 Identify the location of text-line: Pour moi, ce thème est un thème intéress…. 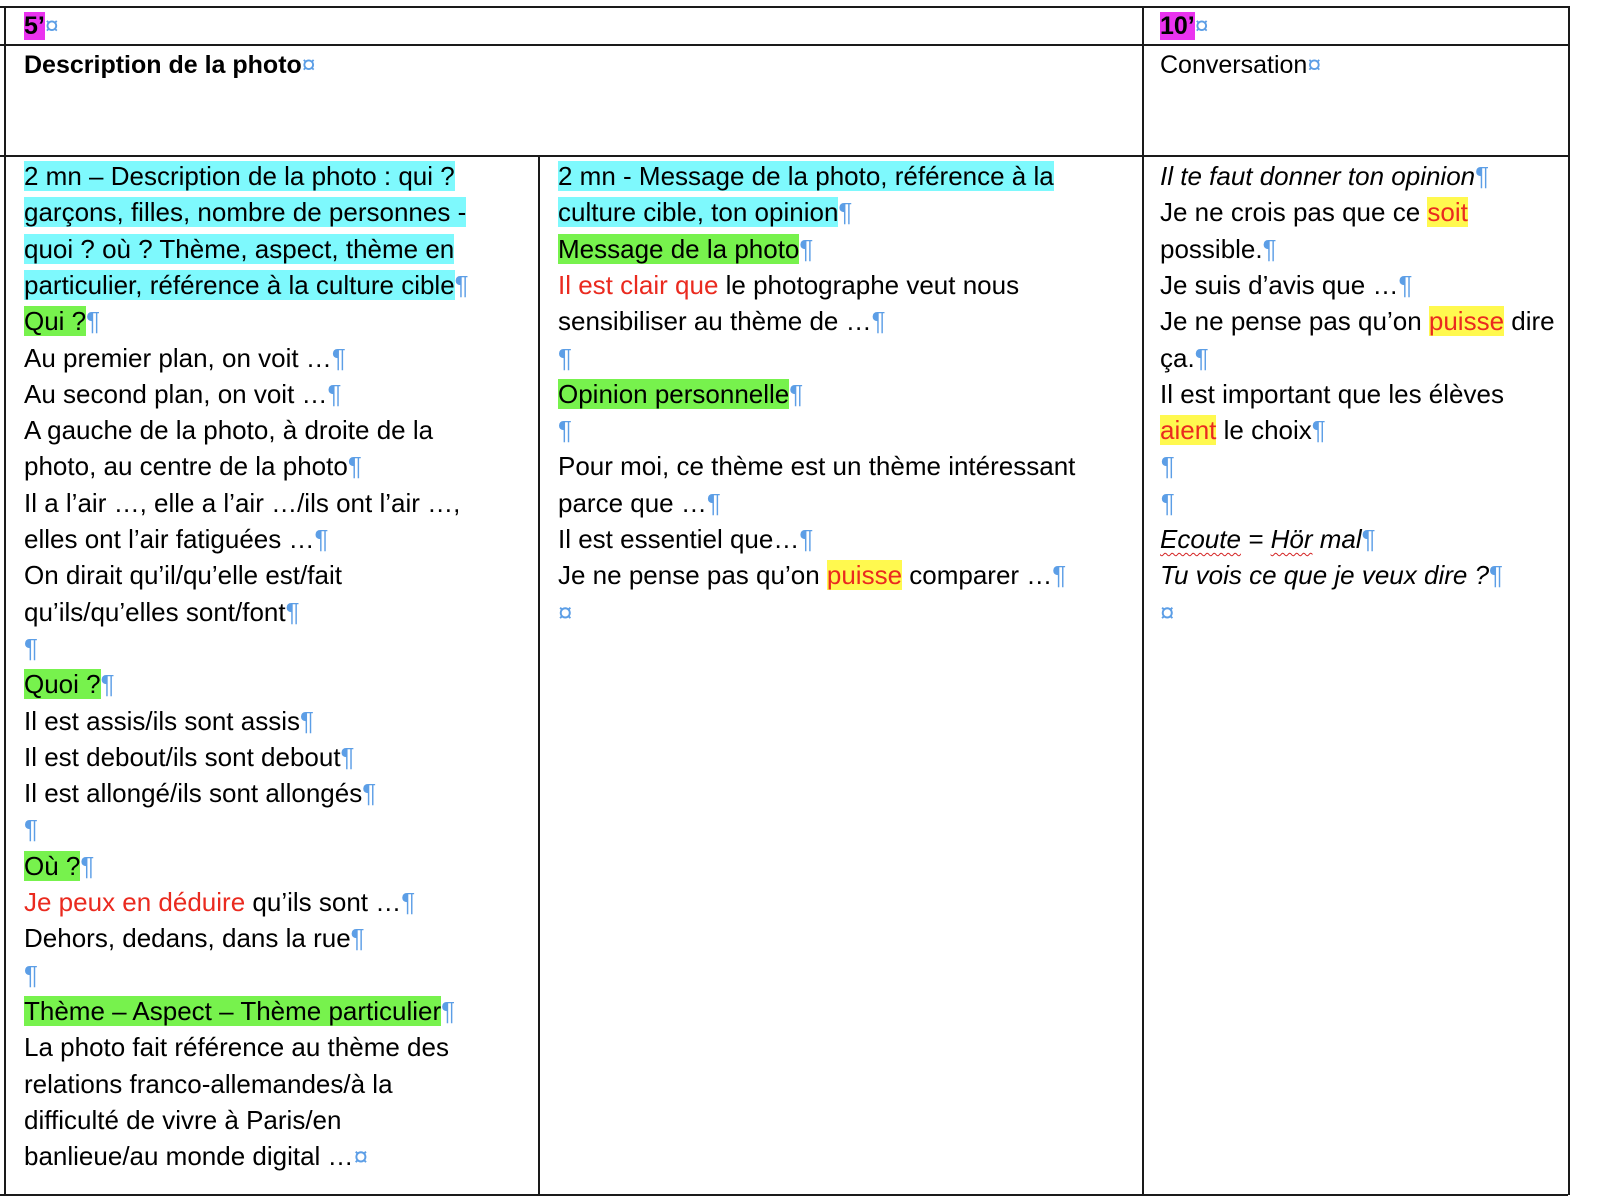
(816, 466).